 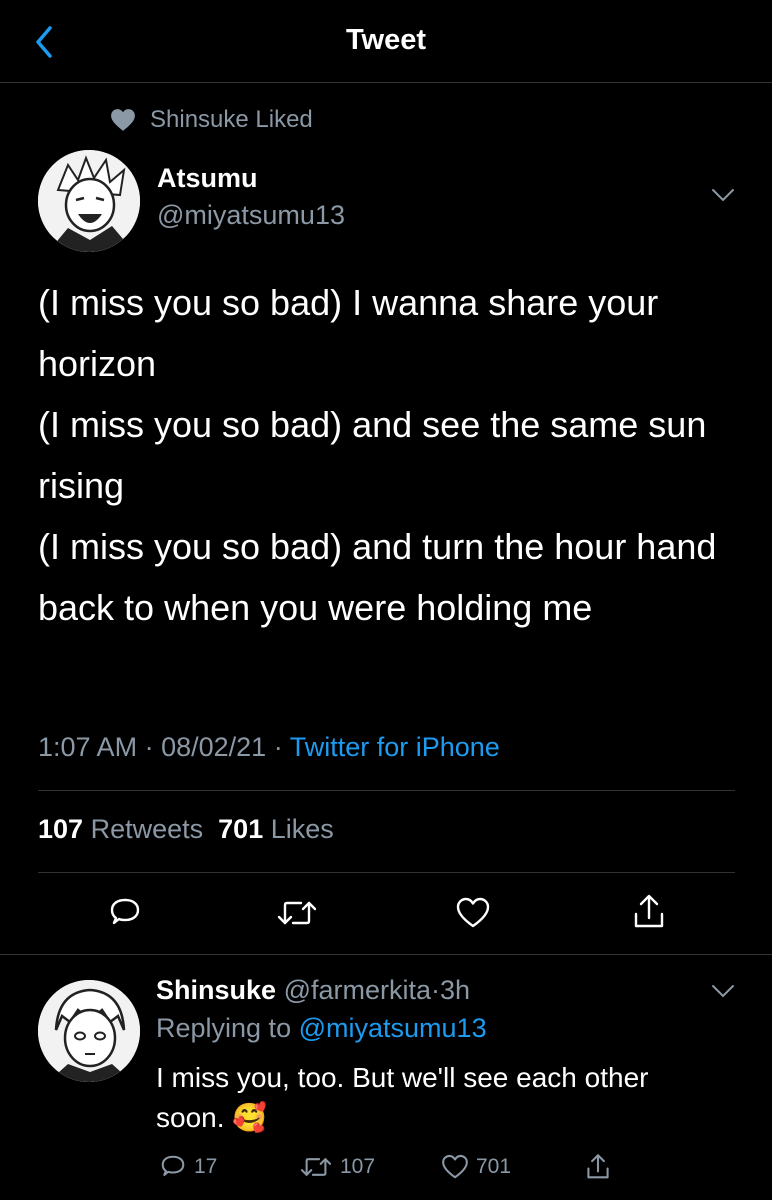 What do you see at coordinates (214, 747) in the screenshot?
I see `tweet-date: 08/02/21` at bounding box center [214, 747].